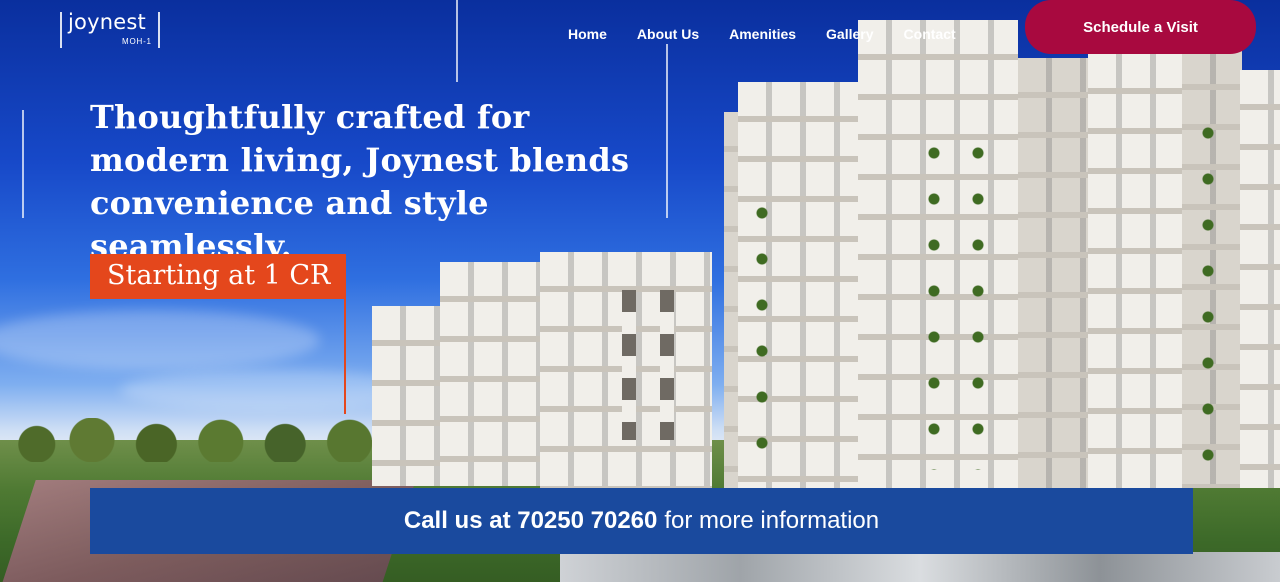 This screenshot has width=1280, height=582. I want to click on cloud, so click(160, 340).